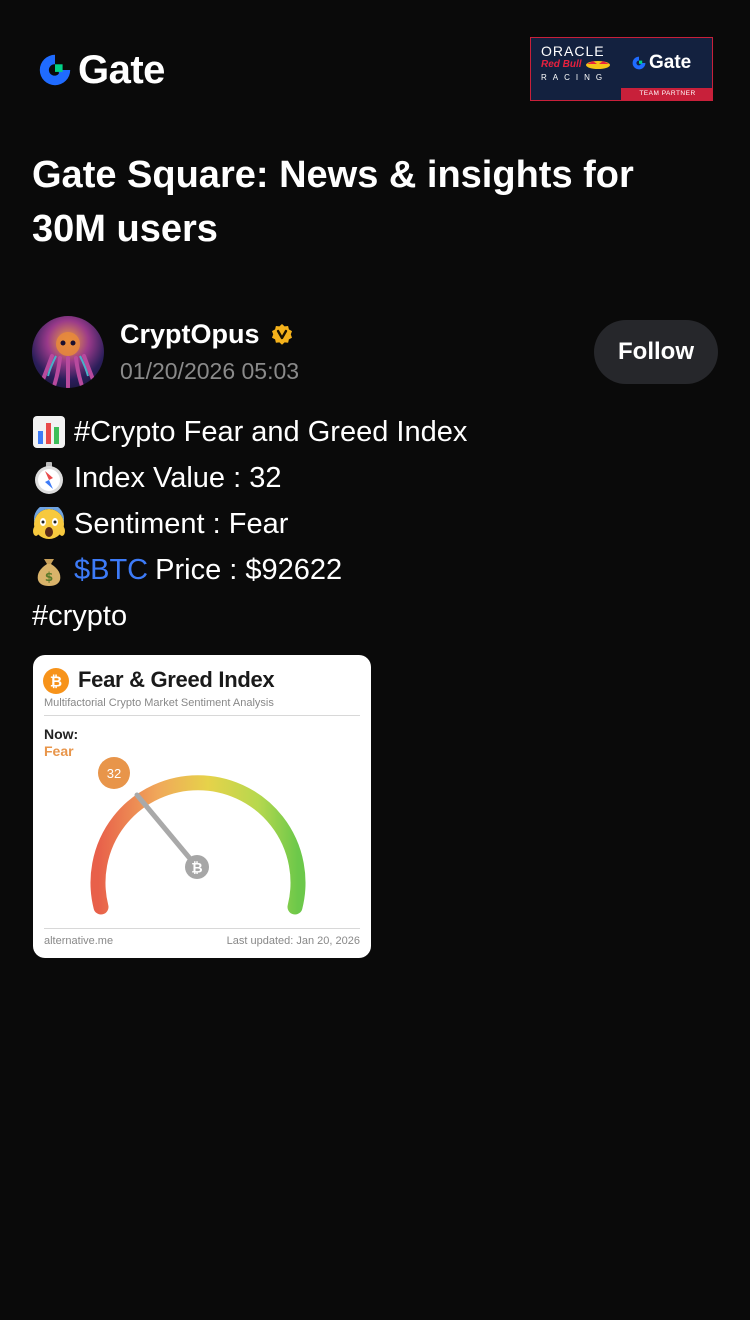  I want to click on post-line-btc-price: $ $BTC Price : $92622, so click(377, 570).